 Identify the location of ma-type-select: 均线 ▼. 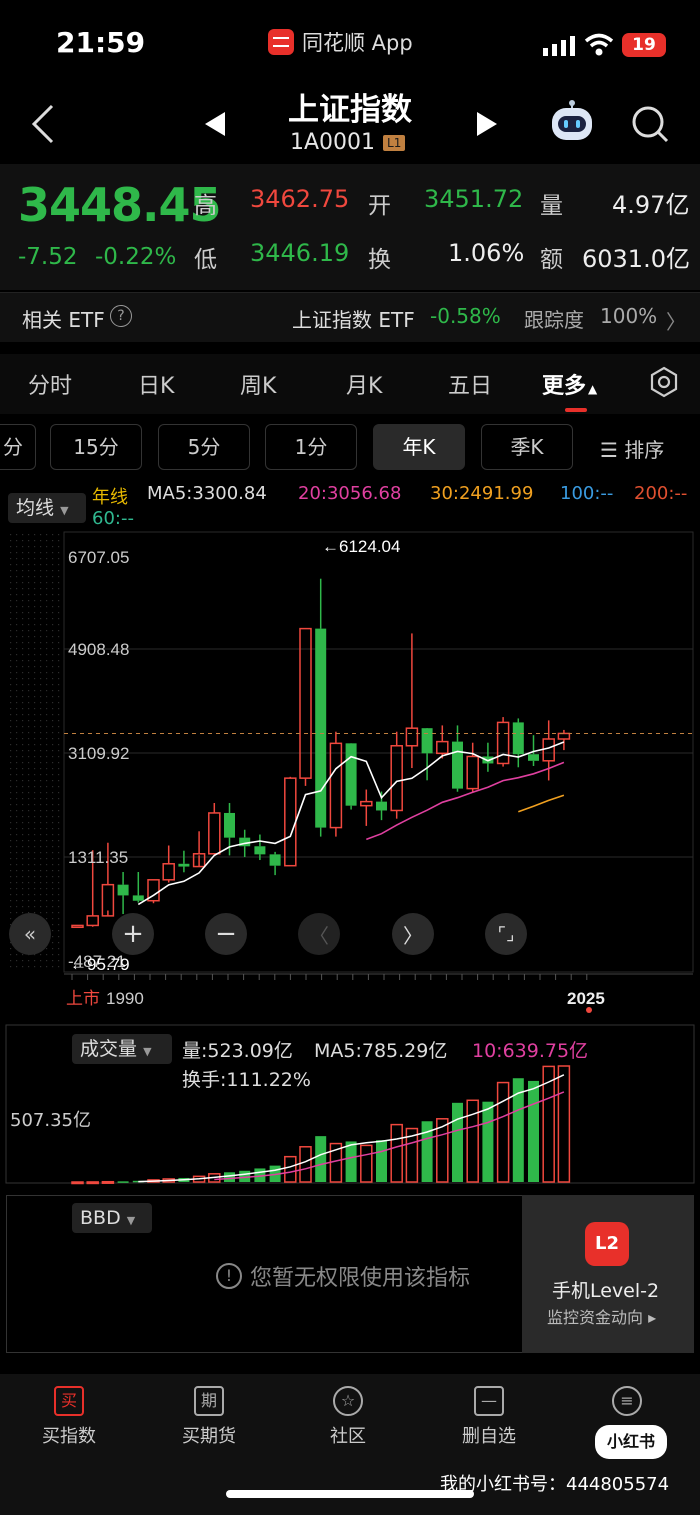
(47, 508).